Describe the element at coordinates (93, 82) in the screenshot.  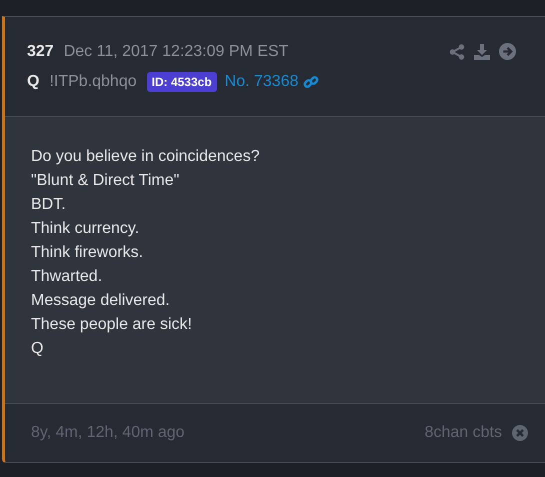
I see `tripcode: !ITPb.qbhqo` at that location.